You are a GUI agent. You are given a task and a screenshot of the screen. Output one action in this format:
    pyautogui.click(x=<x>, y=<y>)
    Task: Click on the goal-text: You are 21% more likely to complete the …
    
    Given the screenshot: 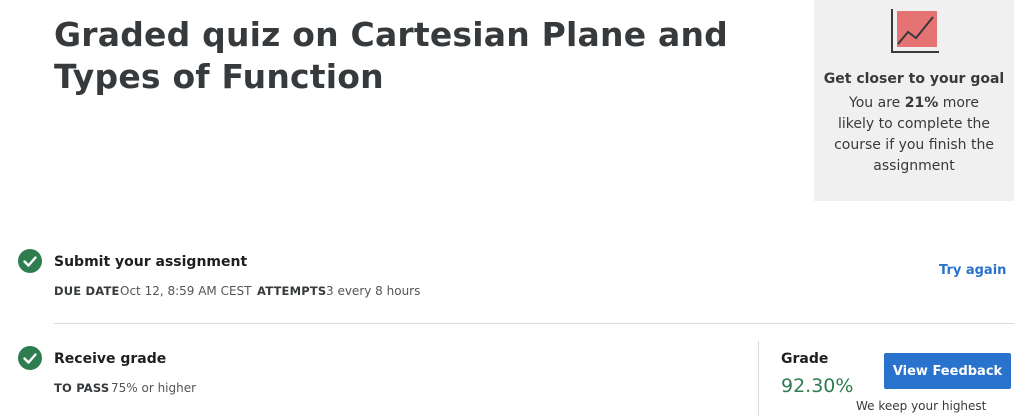 What is the action you would take?
    pyautogui.click(x=914, y=135)
    